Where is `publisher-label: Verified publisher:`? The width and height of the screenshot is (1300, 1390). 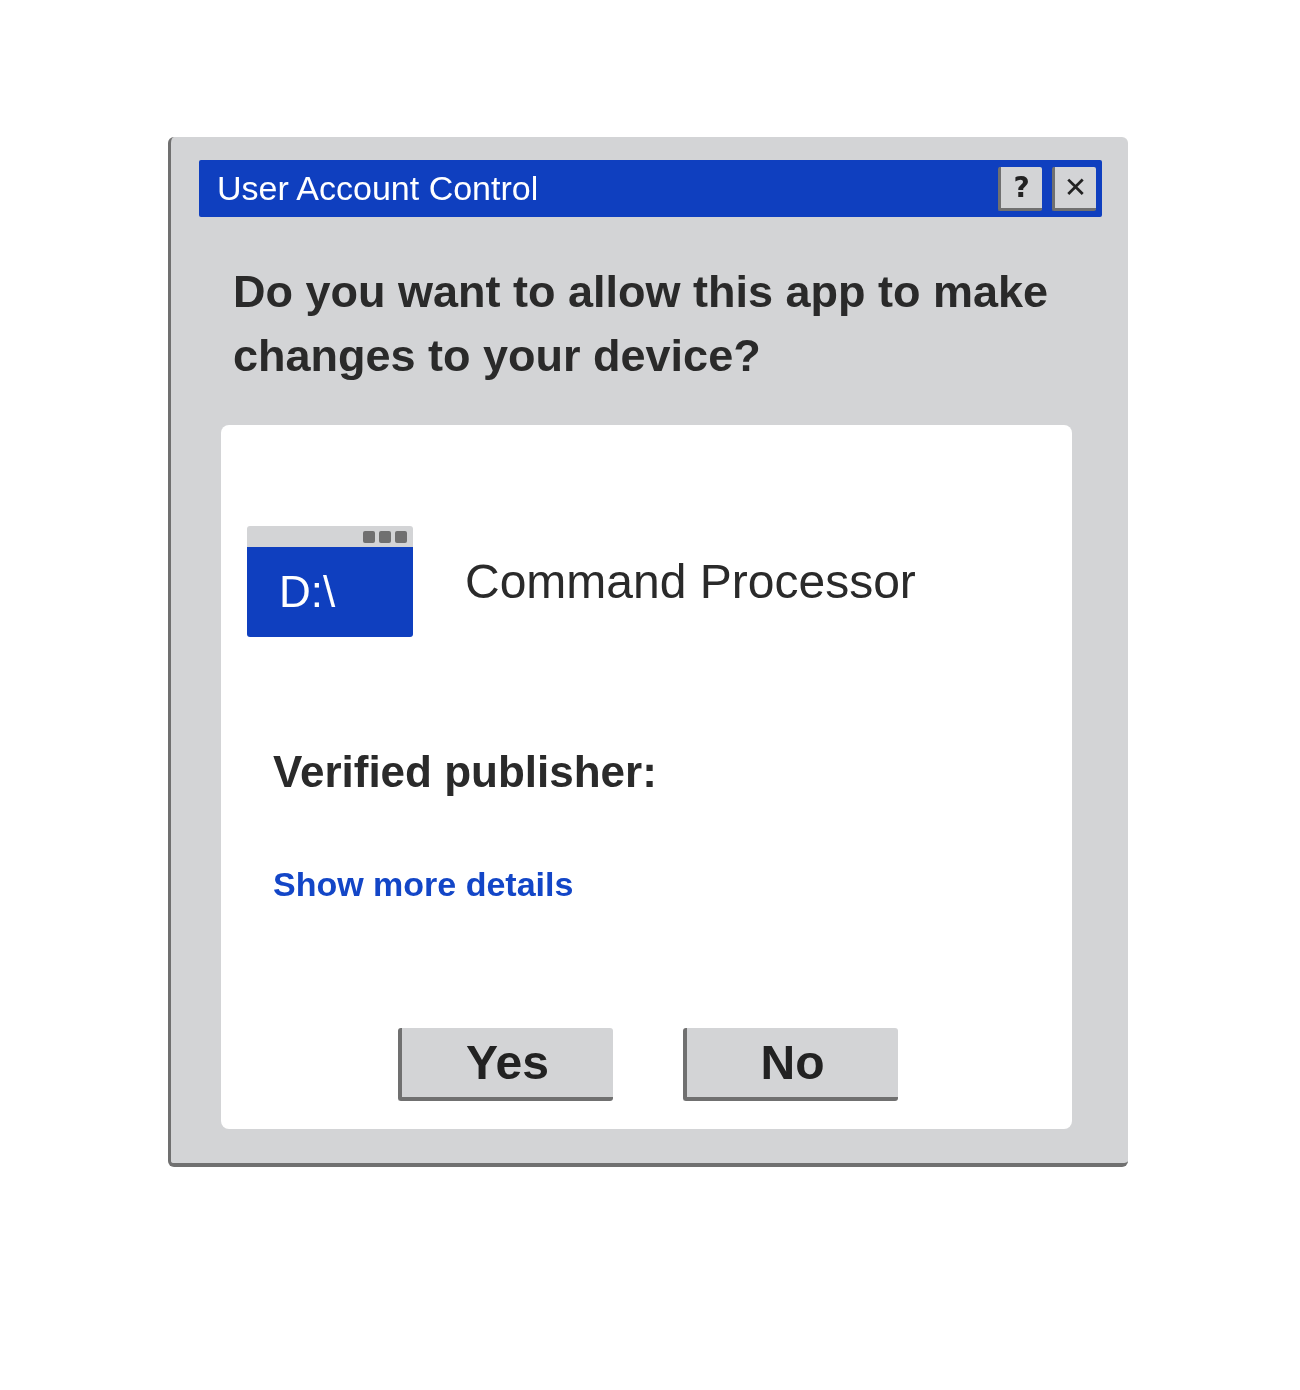 publisher-label: Verified publisher: is located at coordinates (465, 772).